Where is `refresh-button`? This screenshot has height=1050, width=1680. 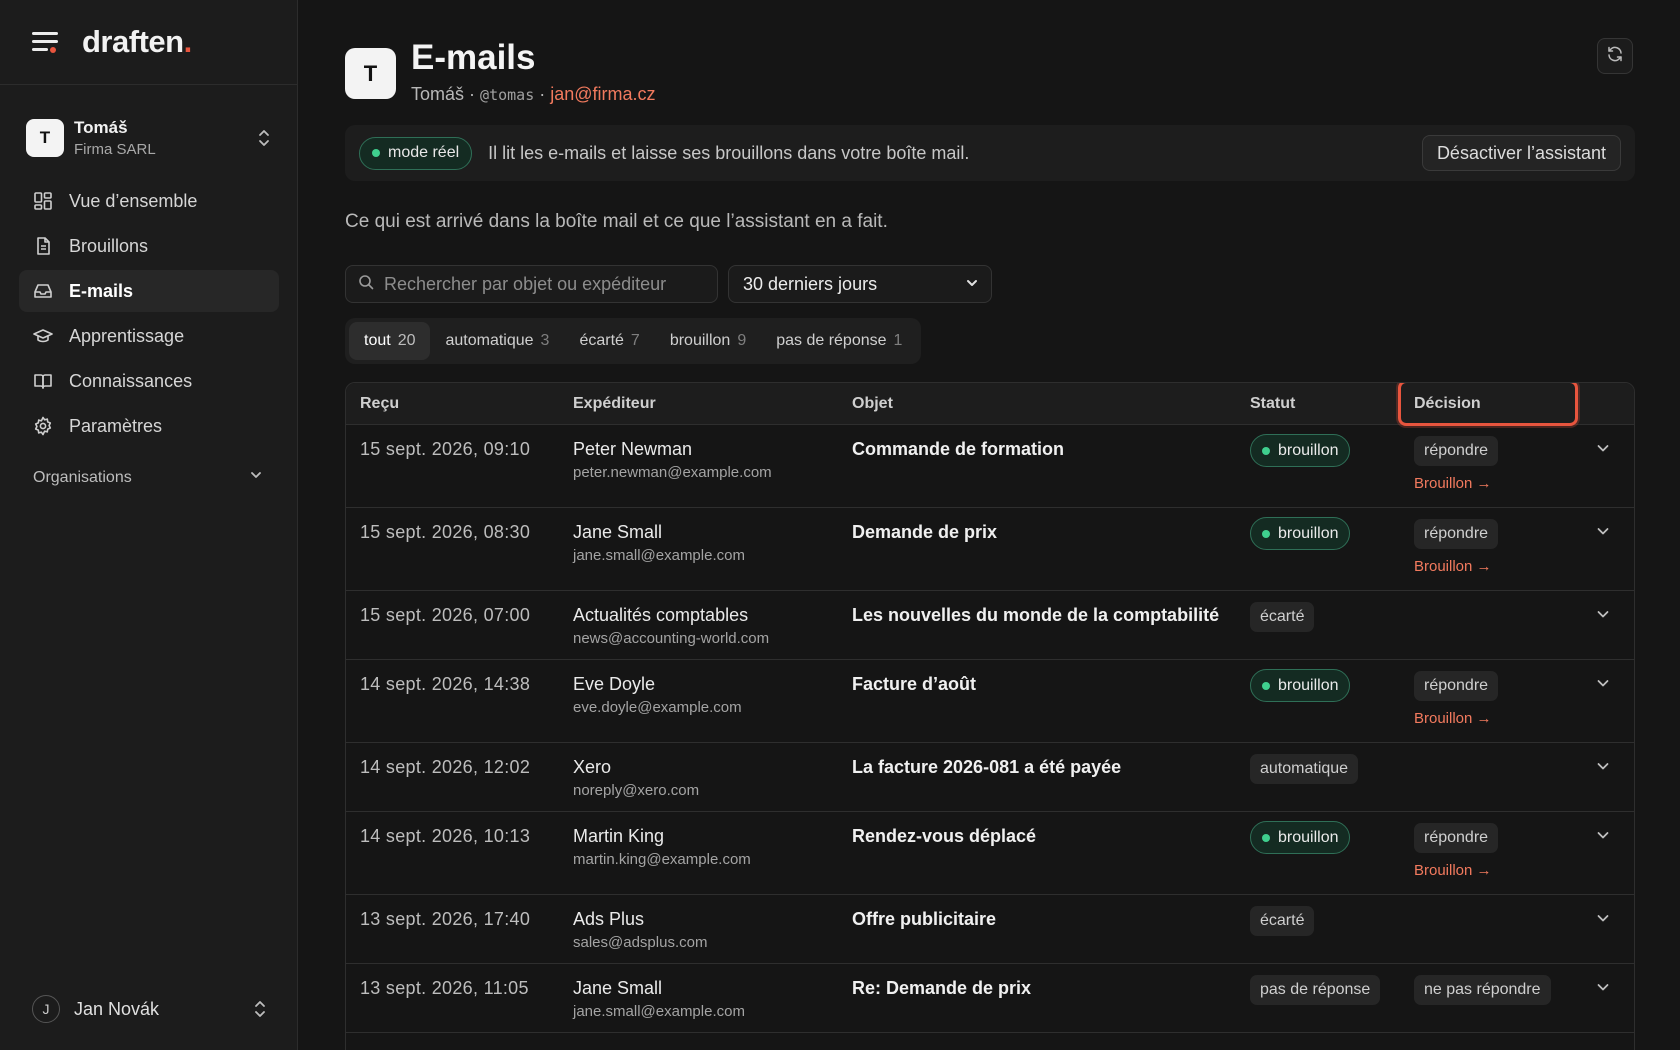
refresh-button is located at coordinates (1615, 56).